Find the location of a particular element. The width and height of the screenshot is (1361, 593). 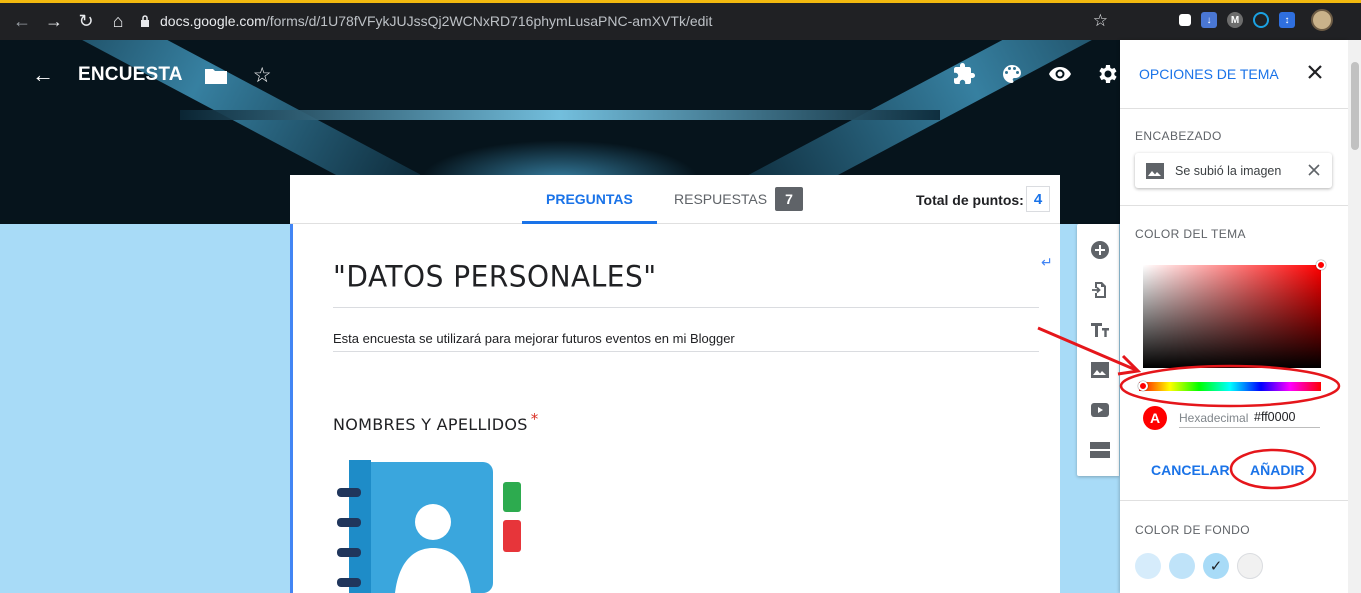

back-arrow-icon: ← is located at coordinates (44, 75).